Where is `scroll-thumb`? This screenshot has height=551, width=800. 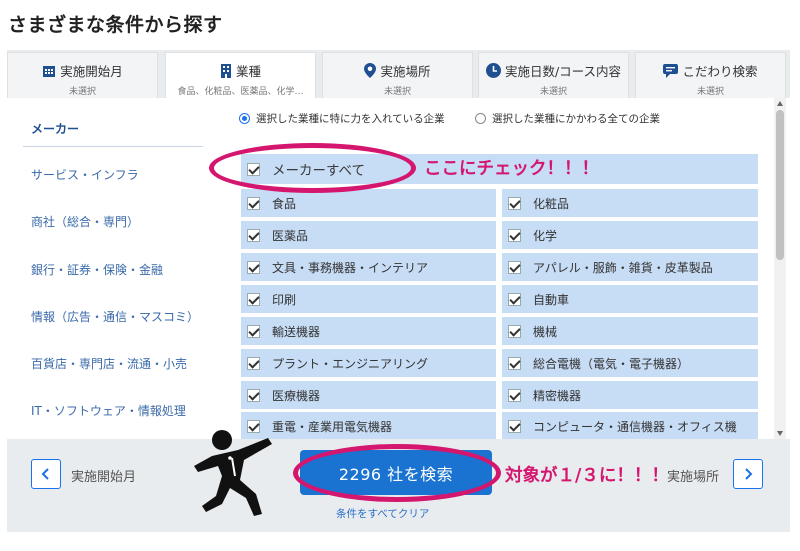 scroll-thumb is located at coordinates (780, 185).